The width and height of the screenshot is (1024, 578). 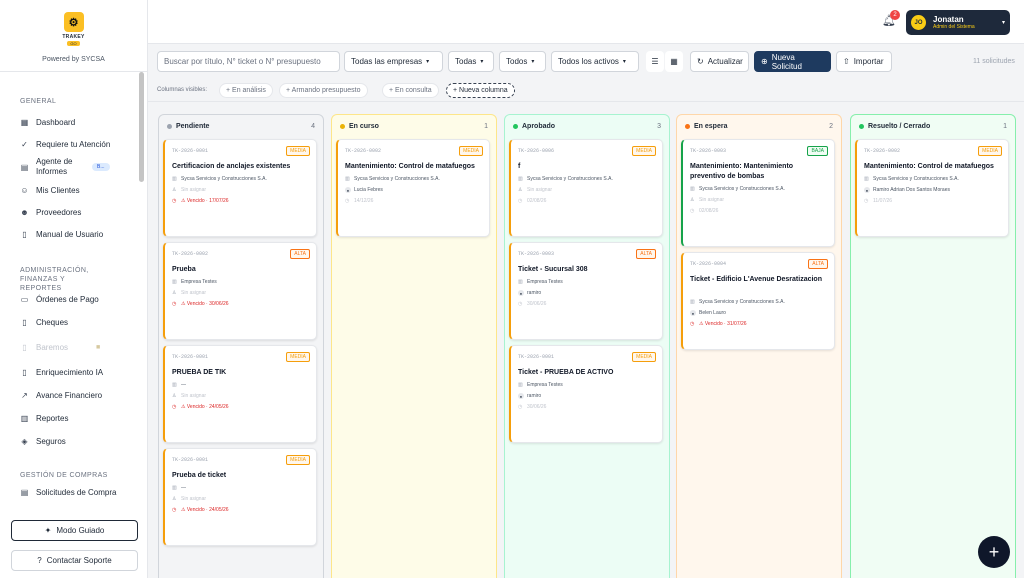 I want to click on add-column-en-consulta: + En consulta, so click(x=410, y=90).